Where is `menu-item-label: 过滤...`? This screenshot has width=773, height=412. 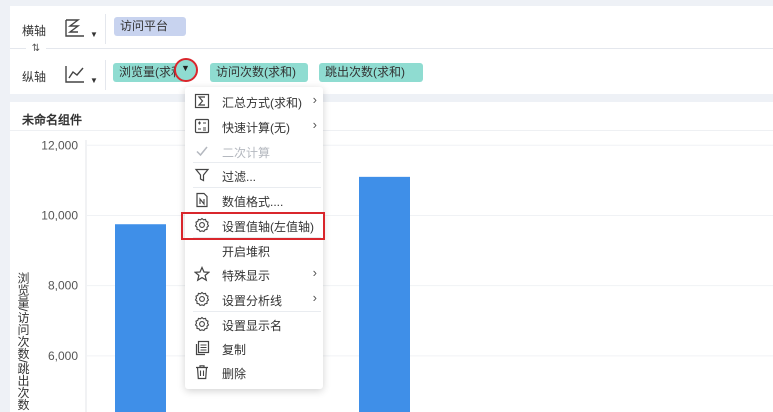 menu-item-label: 过滤... is located at coordinates (239, 177).